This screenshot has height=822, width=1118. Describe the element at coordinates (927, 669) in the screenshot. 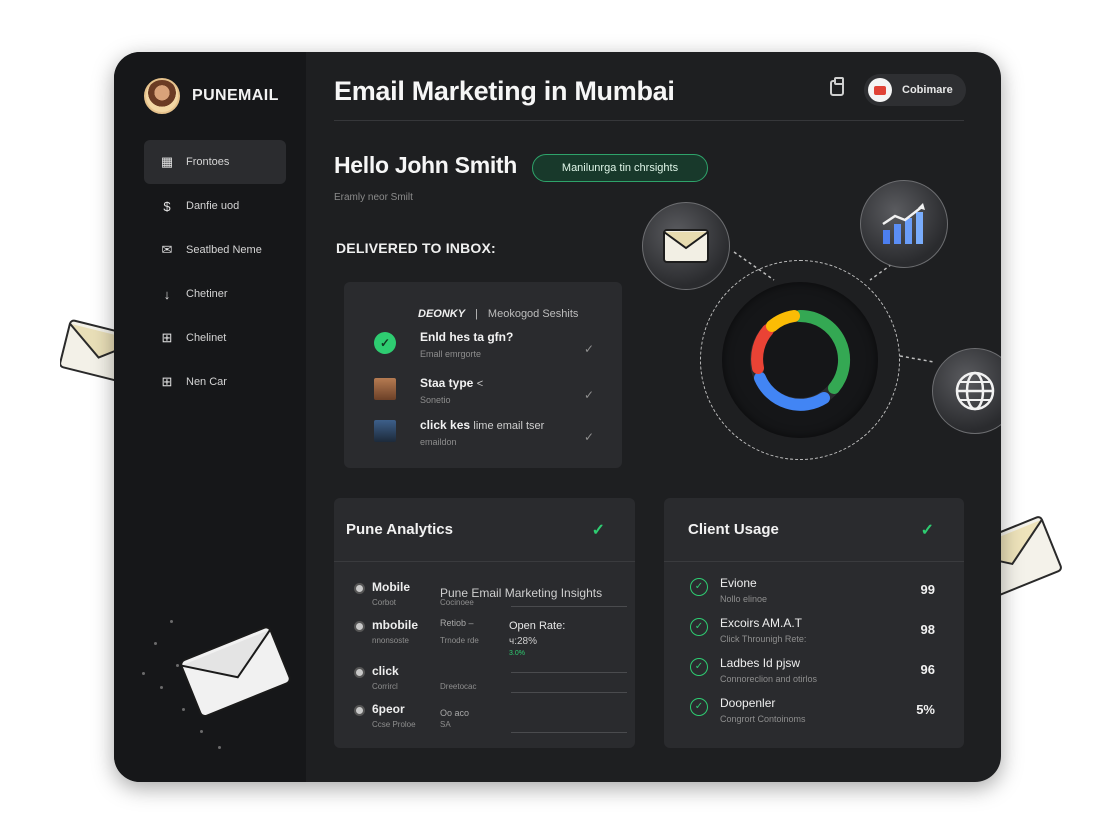

I see `client-usage-row-value: 96` at that location.